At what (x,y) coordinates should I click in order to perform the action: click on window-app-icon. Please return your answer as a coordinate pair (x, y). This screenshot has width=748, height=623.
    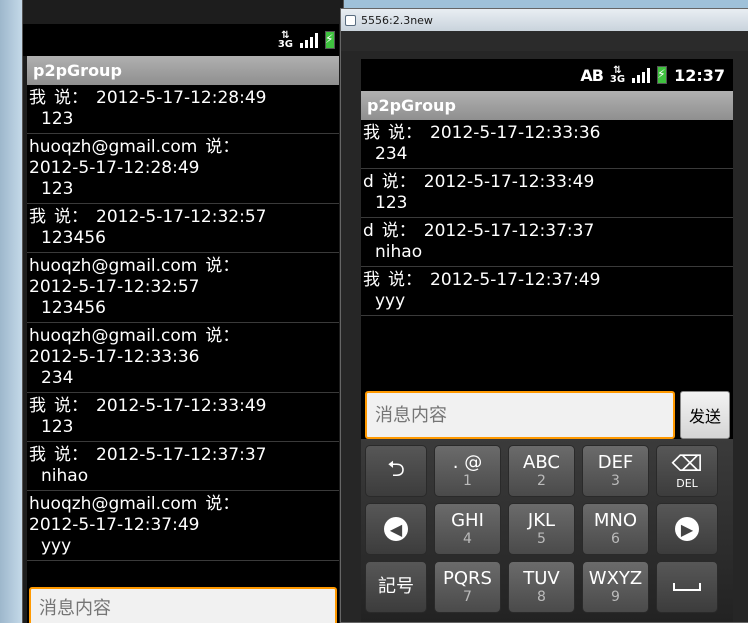
    Looking at the image, I should click on (350, 20).